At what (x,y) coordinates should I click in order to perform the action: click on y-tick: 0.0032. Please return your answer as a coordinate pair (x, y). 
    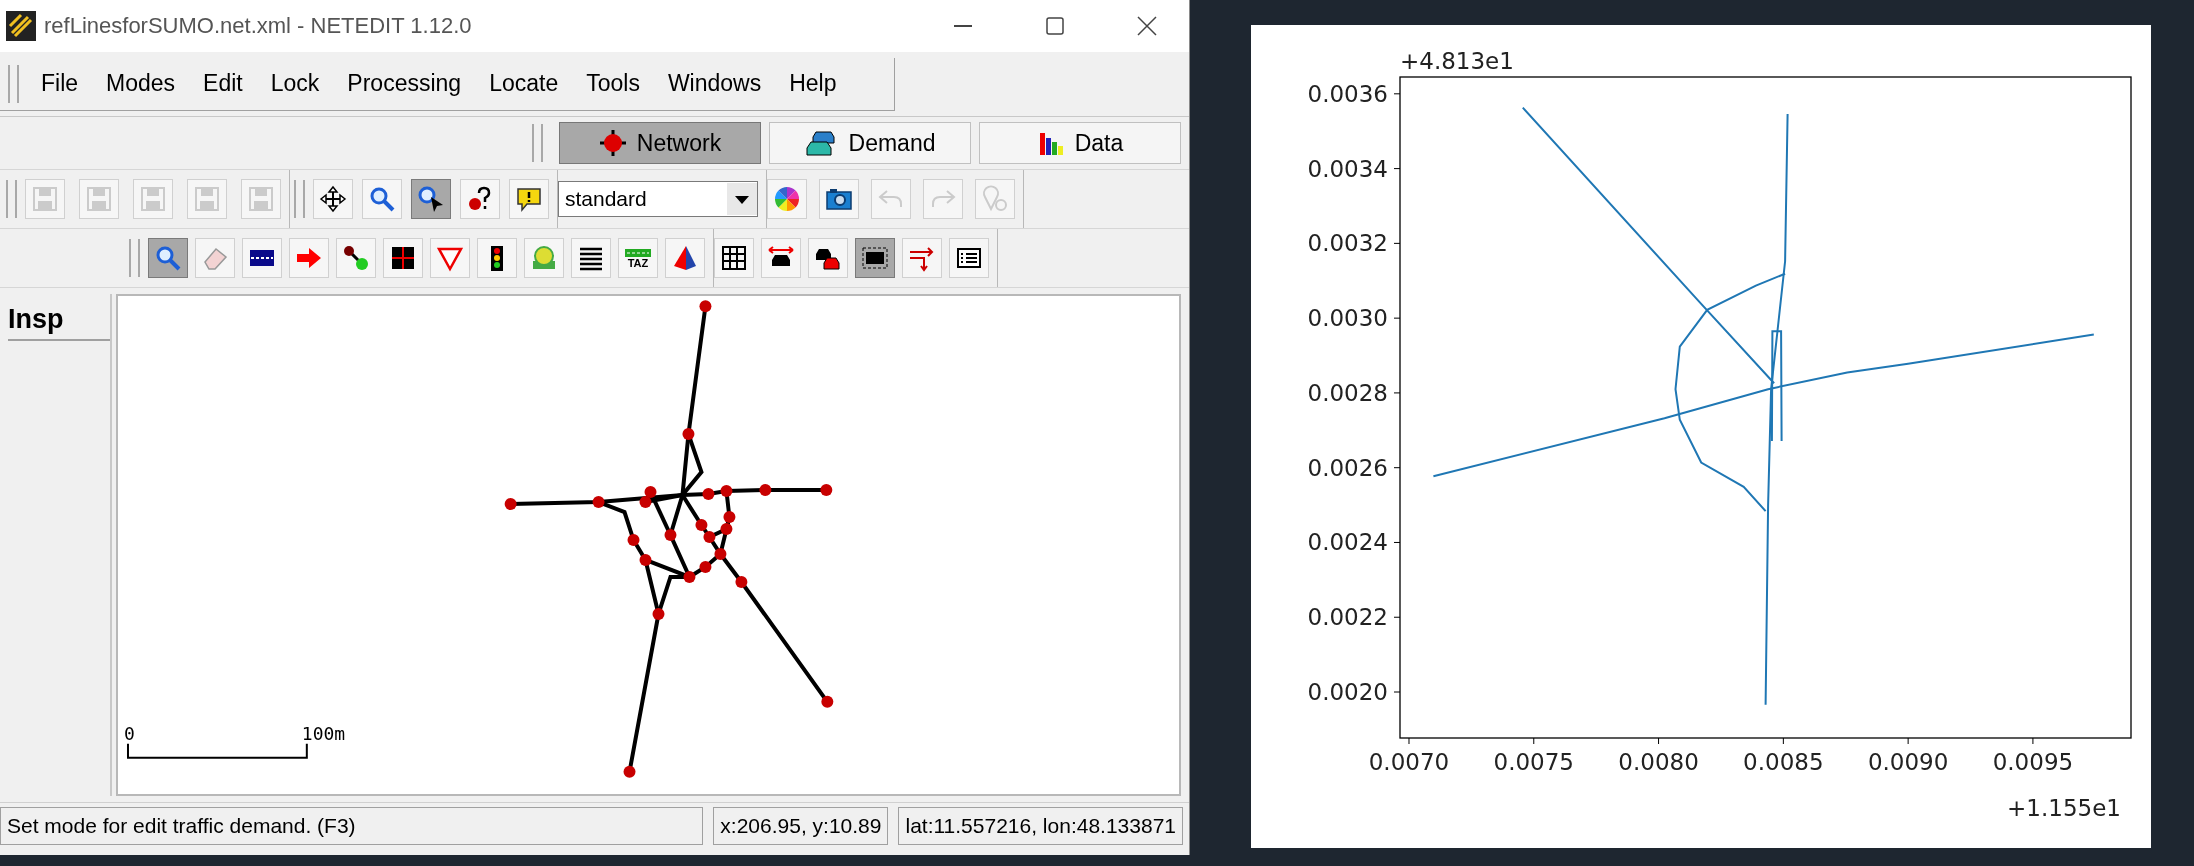
    Looking at the image, I should click on (1354, 243).